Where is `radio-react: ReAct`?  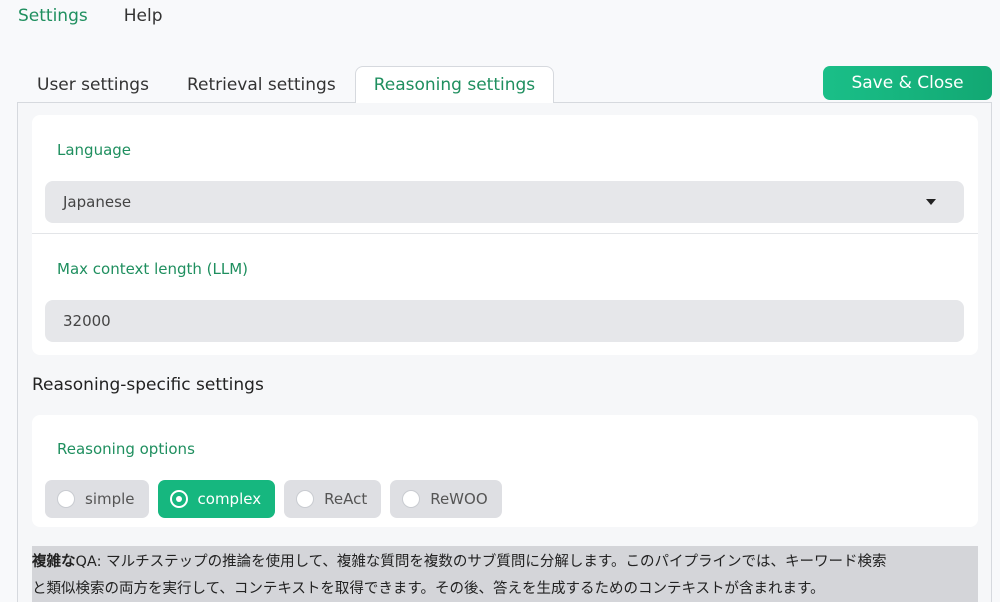
radio-react: ReAct is located at coordinates (333, 499).